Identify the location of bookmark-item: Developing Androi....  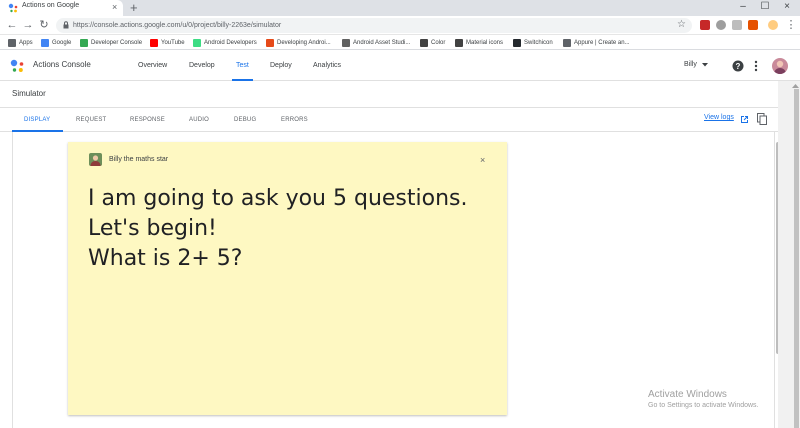
(298, 42).